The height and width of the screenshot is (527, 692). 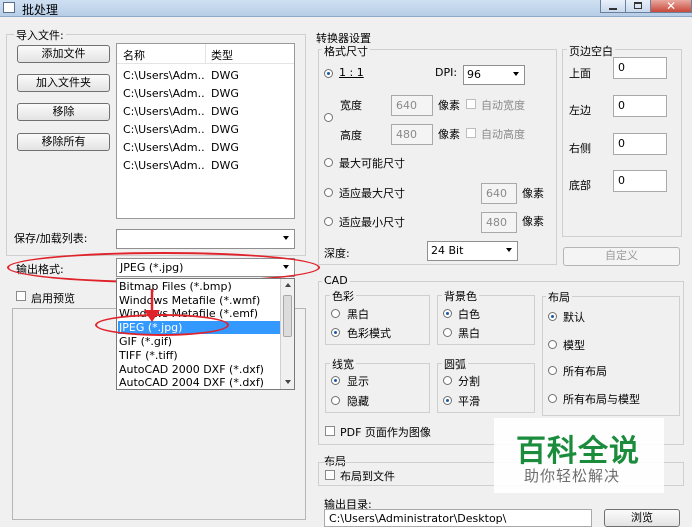 I want to click on height-value: 480, so click(x=406, y=134).